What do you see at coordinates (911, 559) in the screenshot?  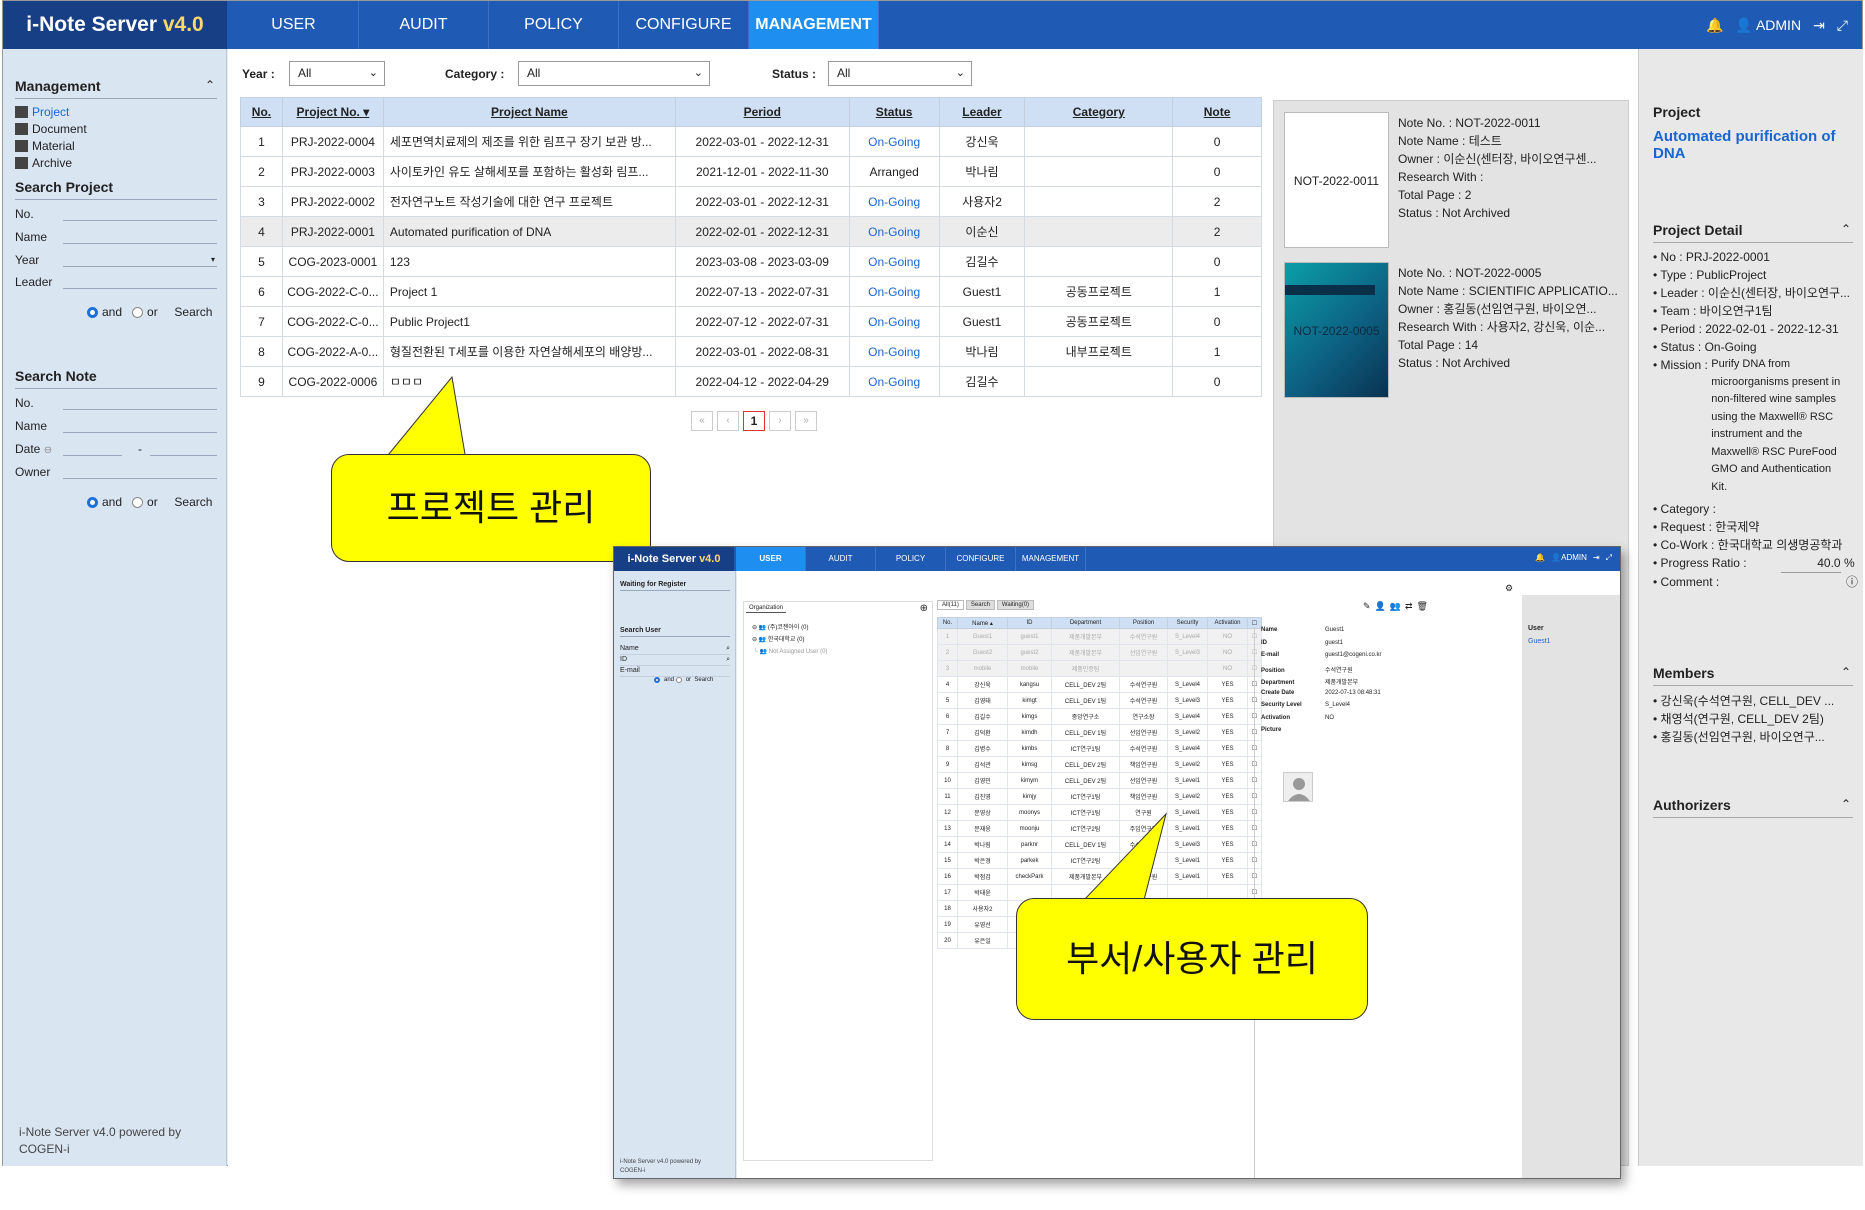 I see `overlay-nav-policy: POLICY` at bounding box center [911, 559].